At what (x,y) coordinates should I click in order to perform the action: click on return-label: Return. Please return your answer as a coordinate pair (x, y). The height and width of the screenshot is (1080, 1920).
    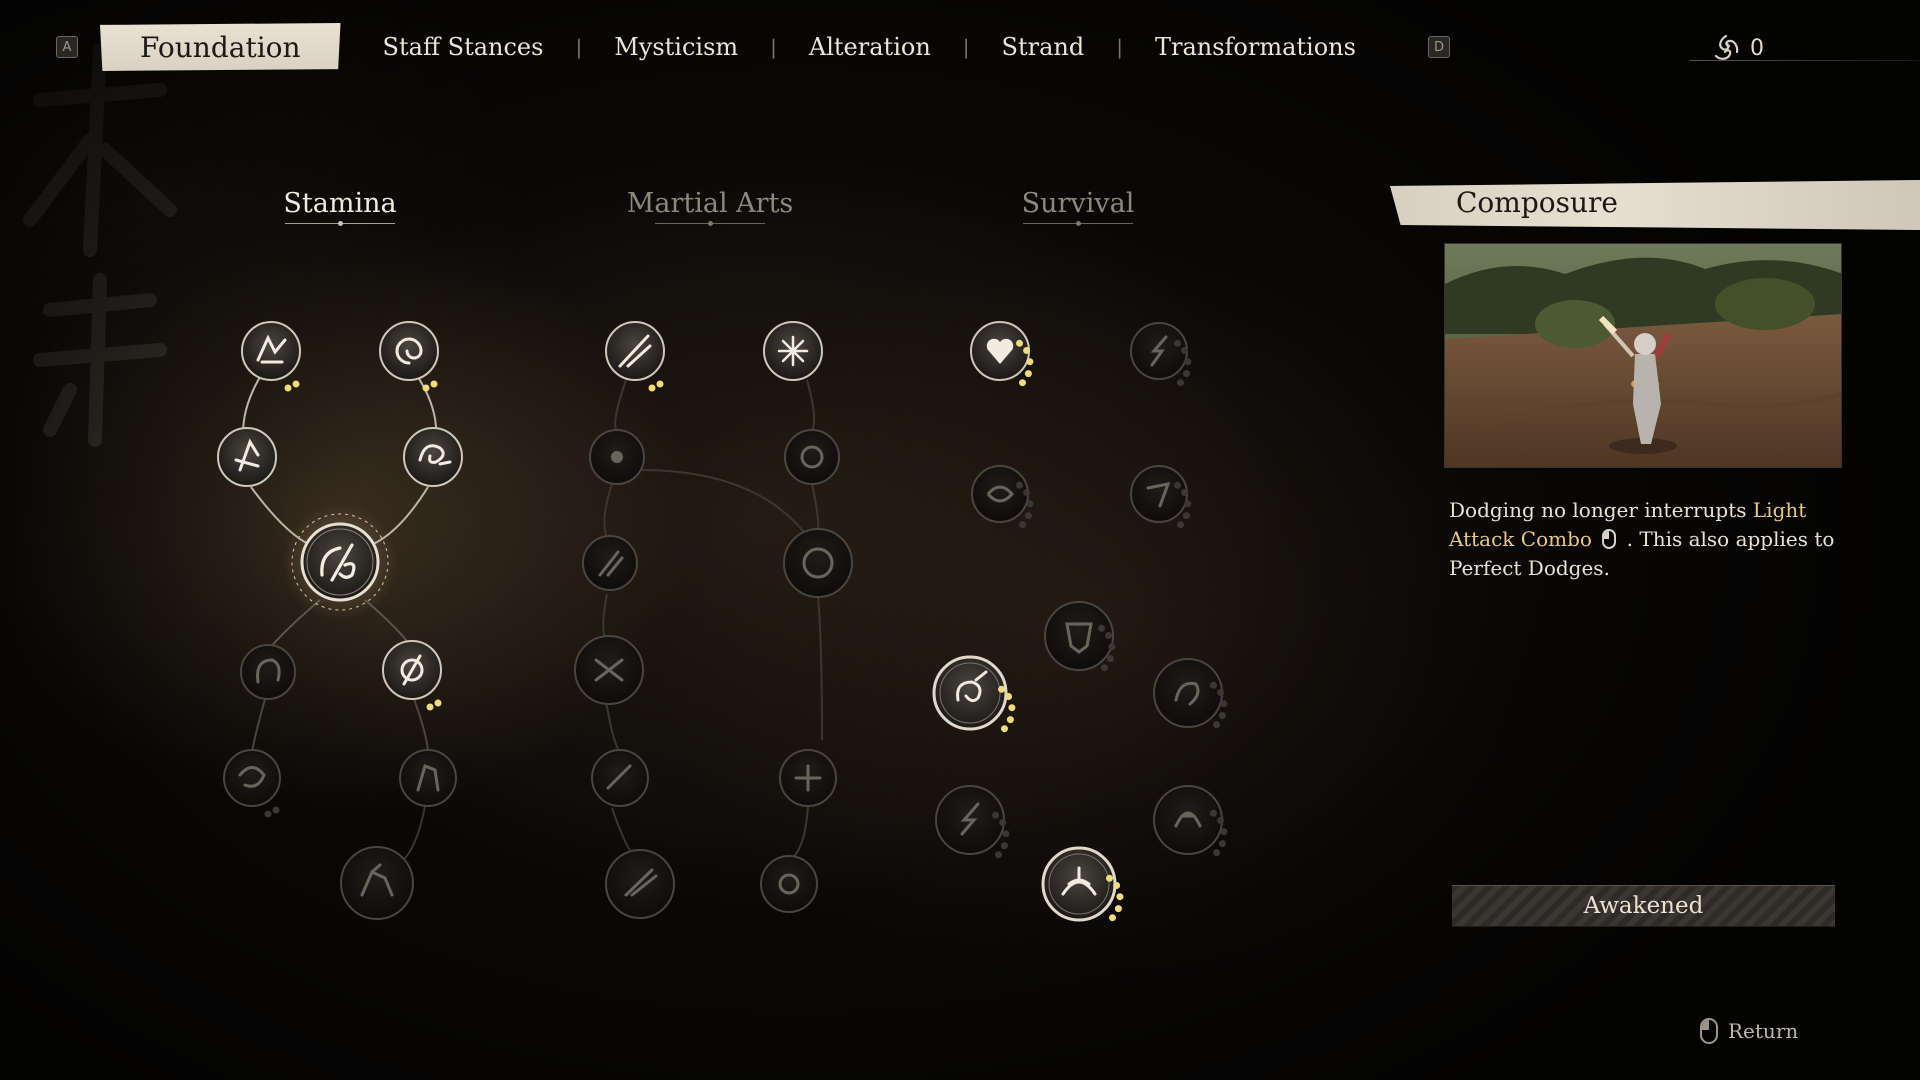
    Looking at the image, I should click on (1763, 1031).